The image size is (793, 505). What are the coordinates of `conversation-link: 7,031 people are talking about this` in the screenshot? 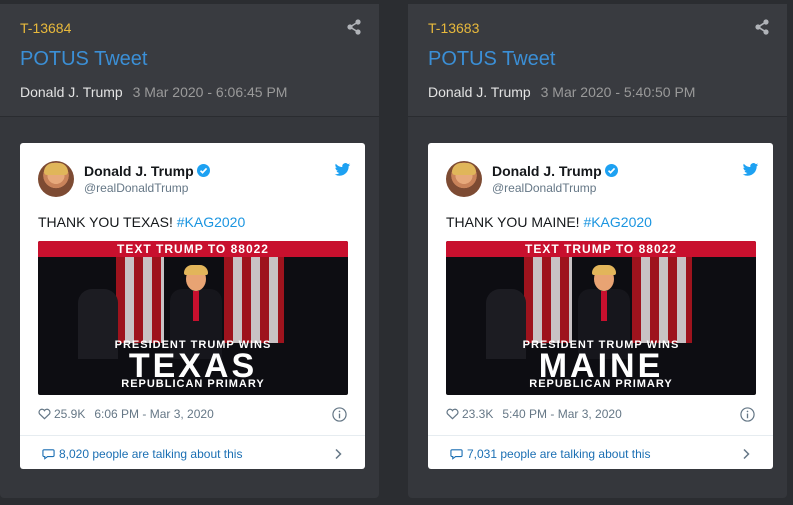 It's located at (550, 454).